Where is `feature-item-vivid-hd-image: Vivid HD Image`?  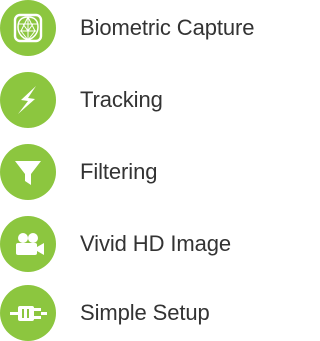 feature-item-vivid-hd-image: Vivid HD Image is located at coordinates (144, 244).